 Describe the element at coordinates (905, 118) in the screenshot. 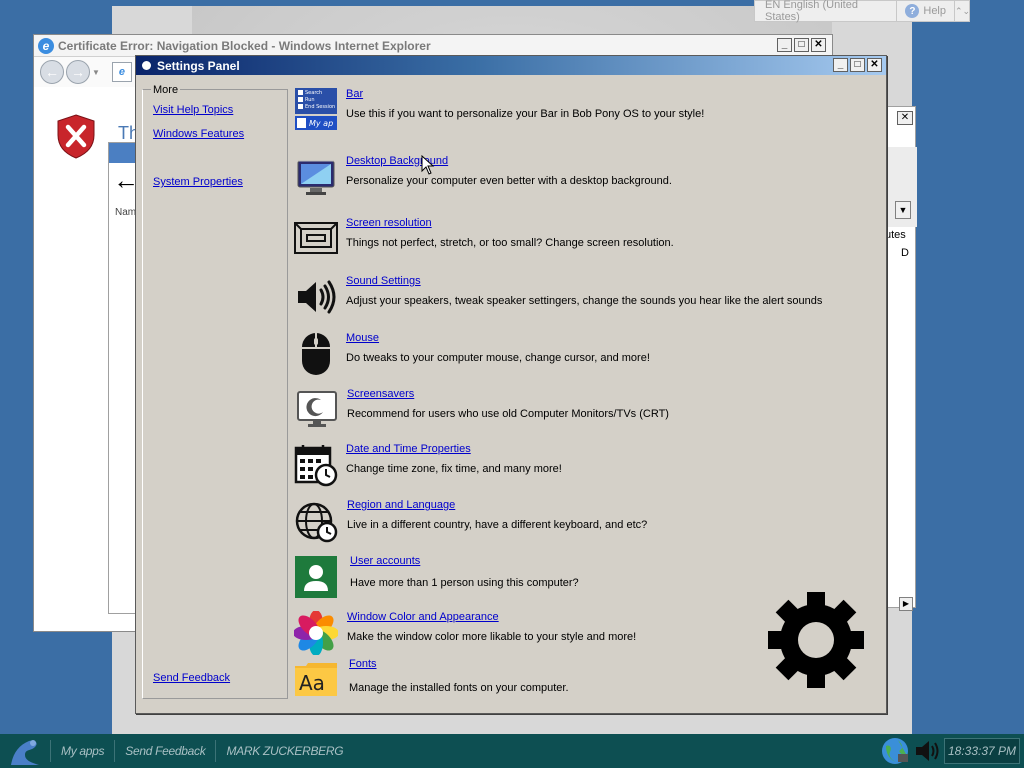

I see `right-window-close-button: ✕` at that location.